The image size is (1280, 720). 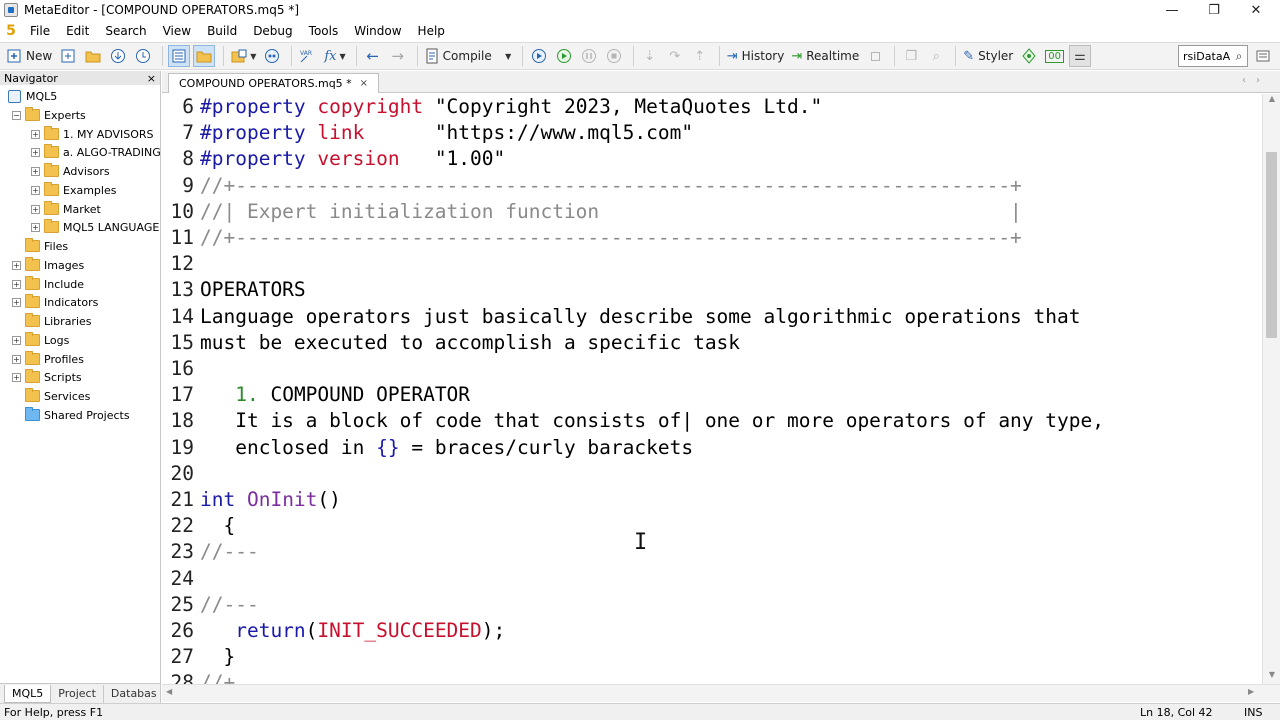 What do you see at coordinates (1256, 10) in the screenshot?
I see `close-window-button: ✕` at bounding box center [1256, 10].